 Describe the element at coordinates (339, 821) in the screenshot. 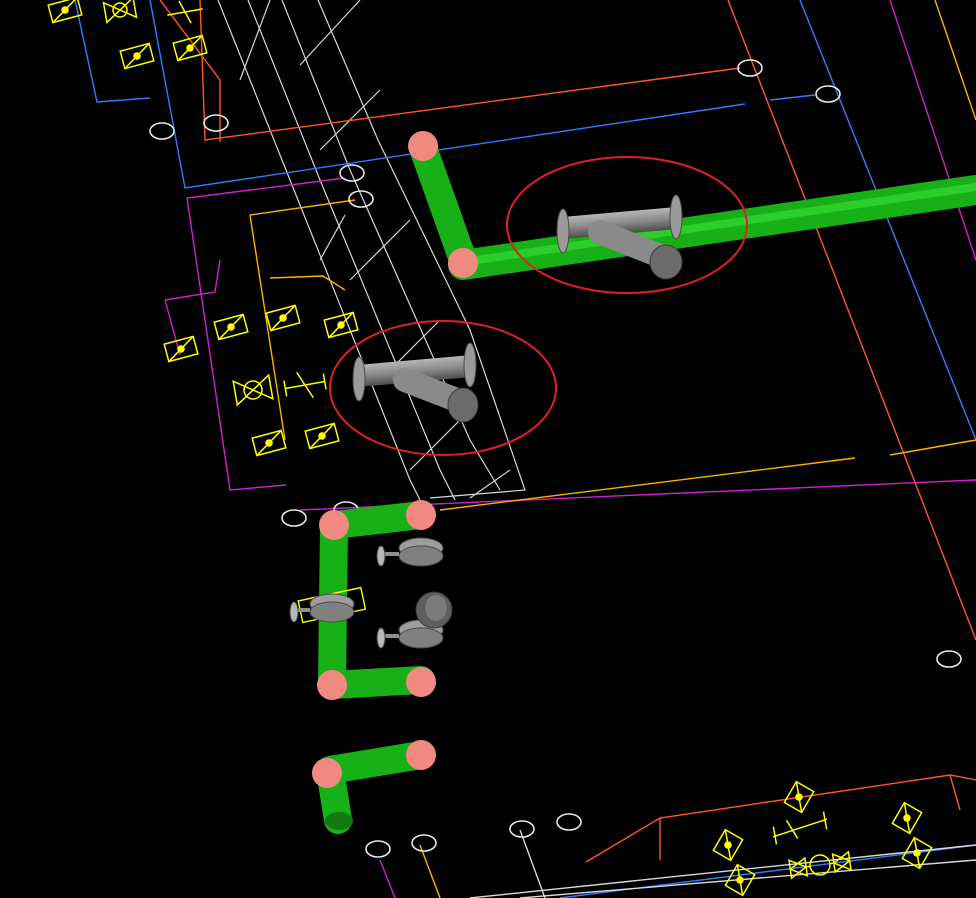

I see `pipe-end-cap` at that location.